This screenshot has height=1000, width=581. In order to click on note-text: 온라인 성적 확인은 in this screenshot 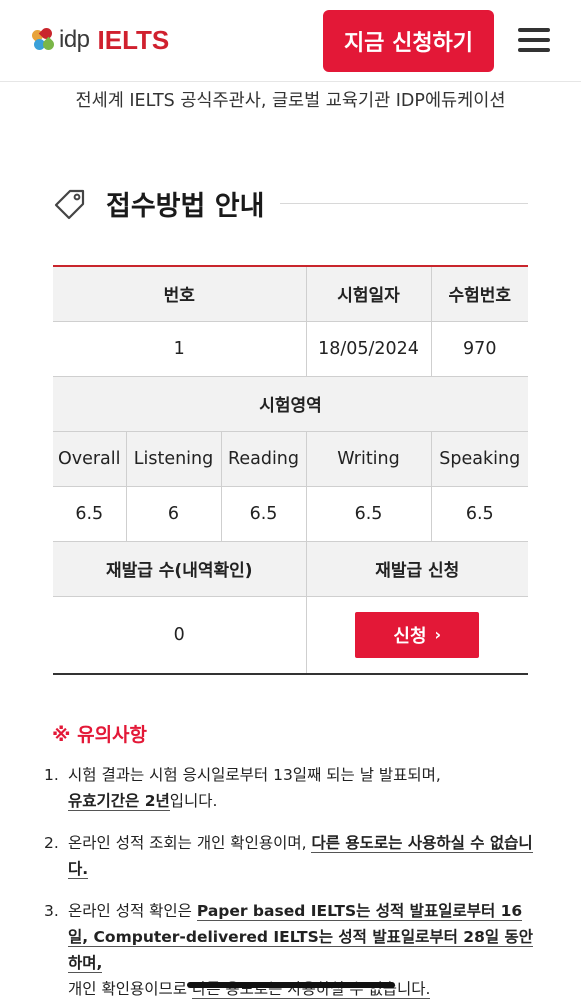, I will do `click(132, 911)`.